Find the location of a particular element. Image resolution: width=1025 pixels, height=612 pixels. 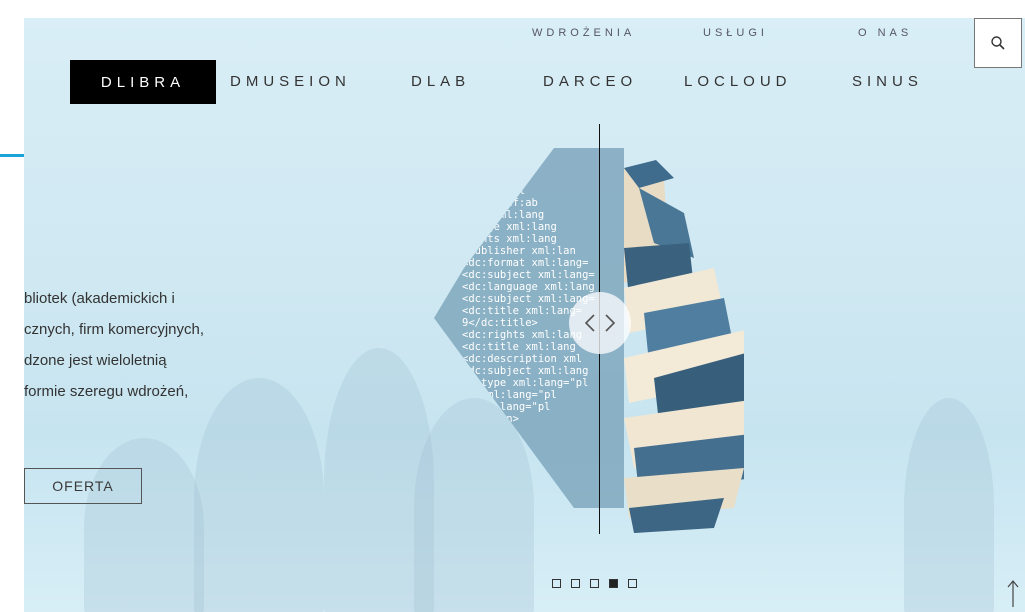

description-line: formie szeregu wdrożeń, is located at coordinates (106, 391).